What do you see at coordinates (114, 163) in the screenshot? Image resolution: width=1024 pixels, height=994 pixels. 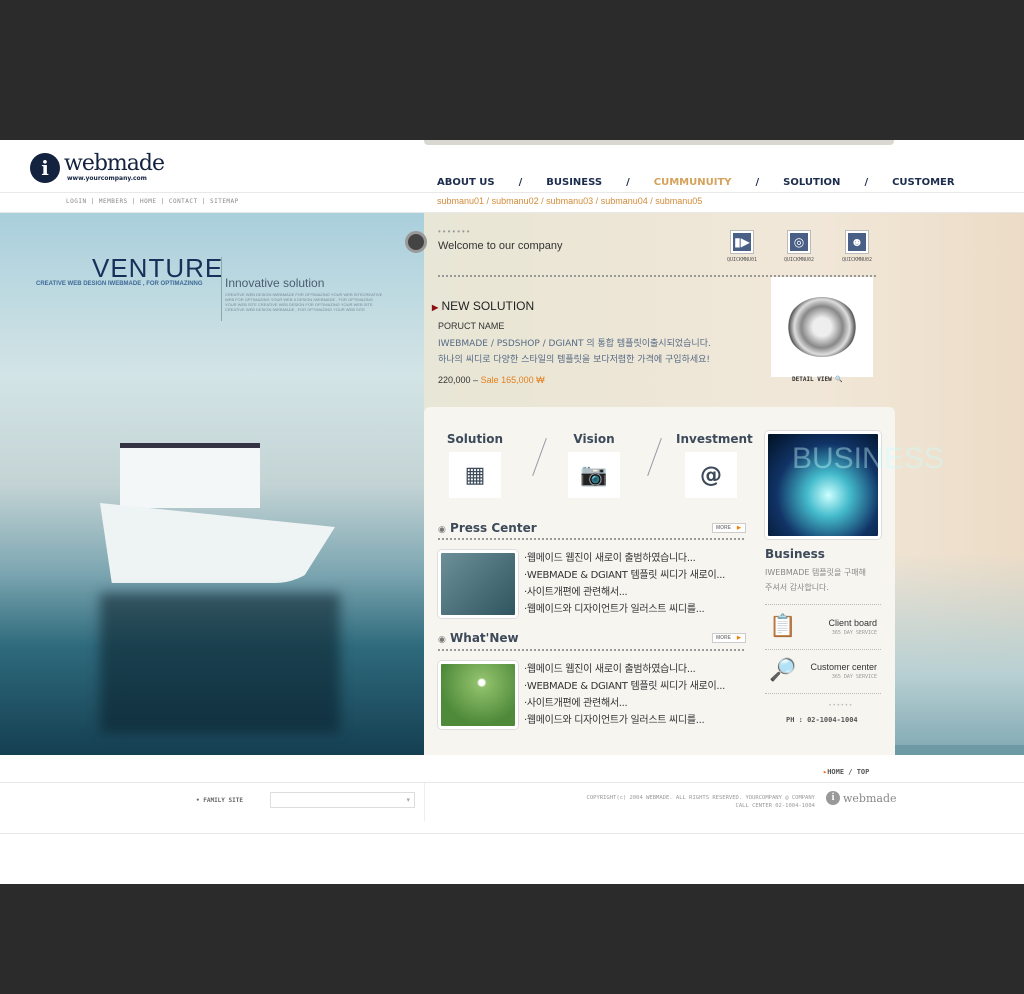 I see `logo-text: webmade` at bounding box center [114, 163].